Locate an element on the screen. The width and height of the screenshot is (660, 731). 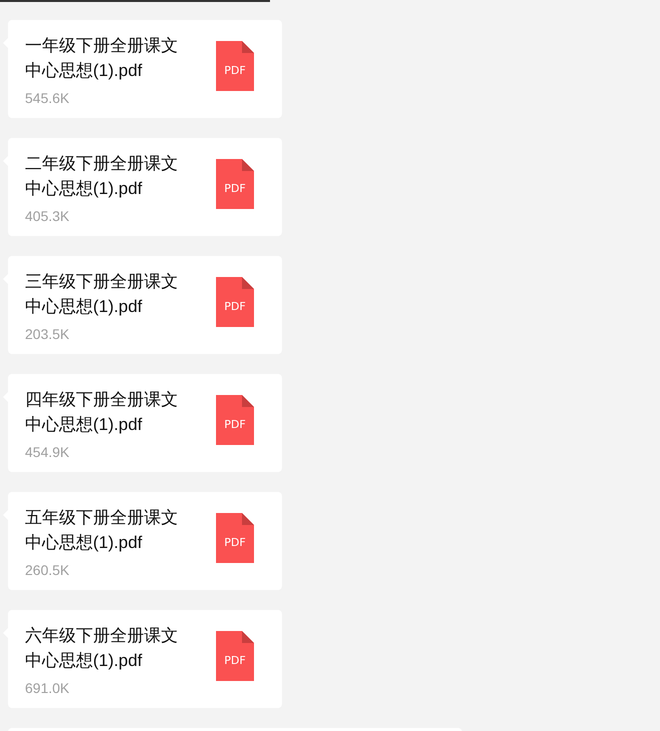
file-name: 六年级下册全册课文 中心思想(1).pdf is located at coordinates (101, 648).